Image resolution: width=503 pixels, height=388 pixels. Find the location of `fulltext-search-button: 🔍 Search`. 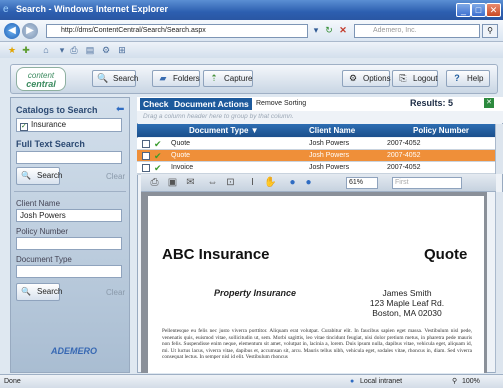

fulltext-search-button: 🔍 Search is located at coordinates (39, 176).